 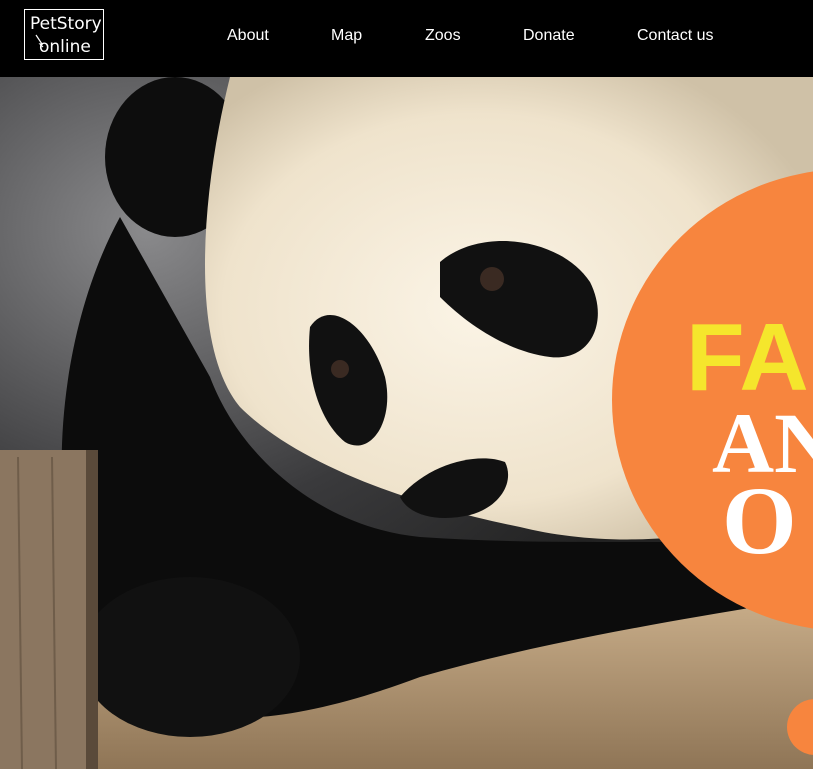 I want to click on hero-headline: W Y FA AN O, so click(x=706, y=365).